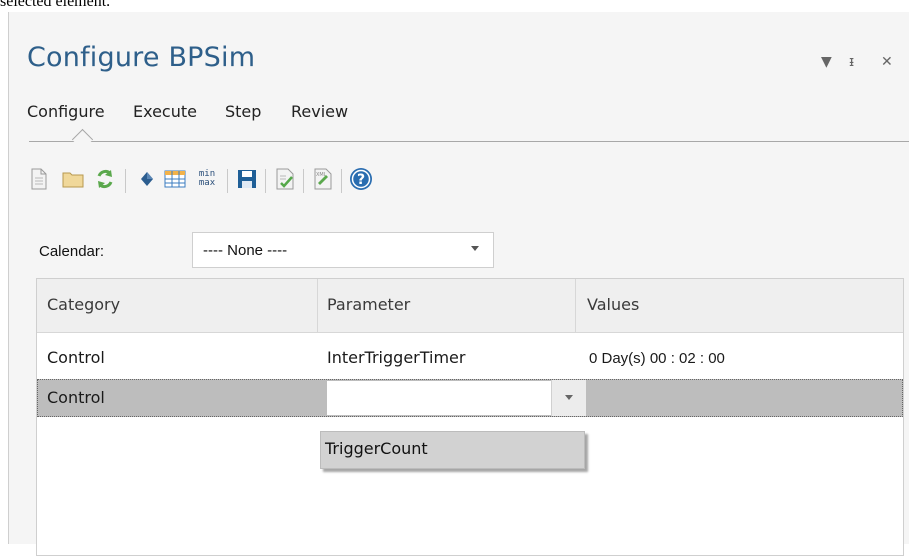 The height and width of the screenshot is (556, 909). What do you see at coordinates (147, 179) in the screenshot?
I see `element-diamond-icon` at bounding box center [147, 179].